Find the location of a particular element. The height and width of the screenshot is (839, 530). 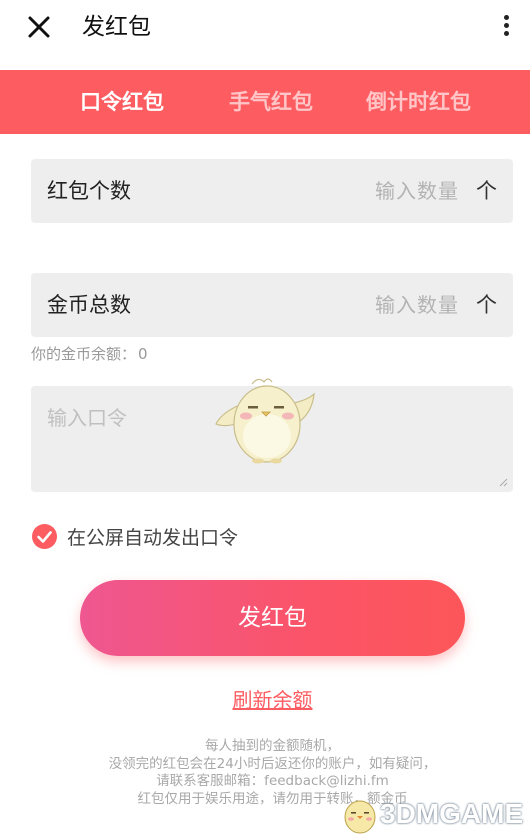

redpacket-count-unit: 个 is located at coordinates (486, 191).